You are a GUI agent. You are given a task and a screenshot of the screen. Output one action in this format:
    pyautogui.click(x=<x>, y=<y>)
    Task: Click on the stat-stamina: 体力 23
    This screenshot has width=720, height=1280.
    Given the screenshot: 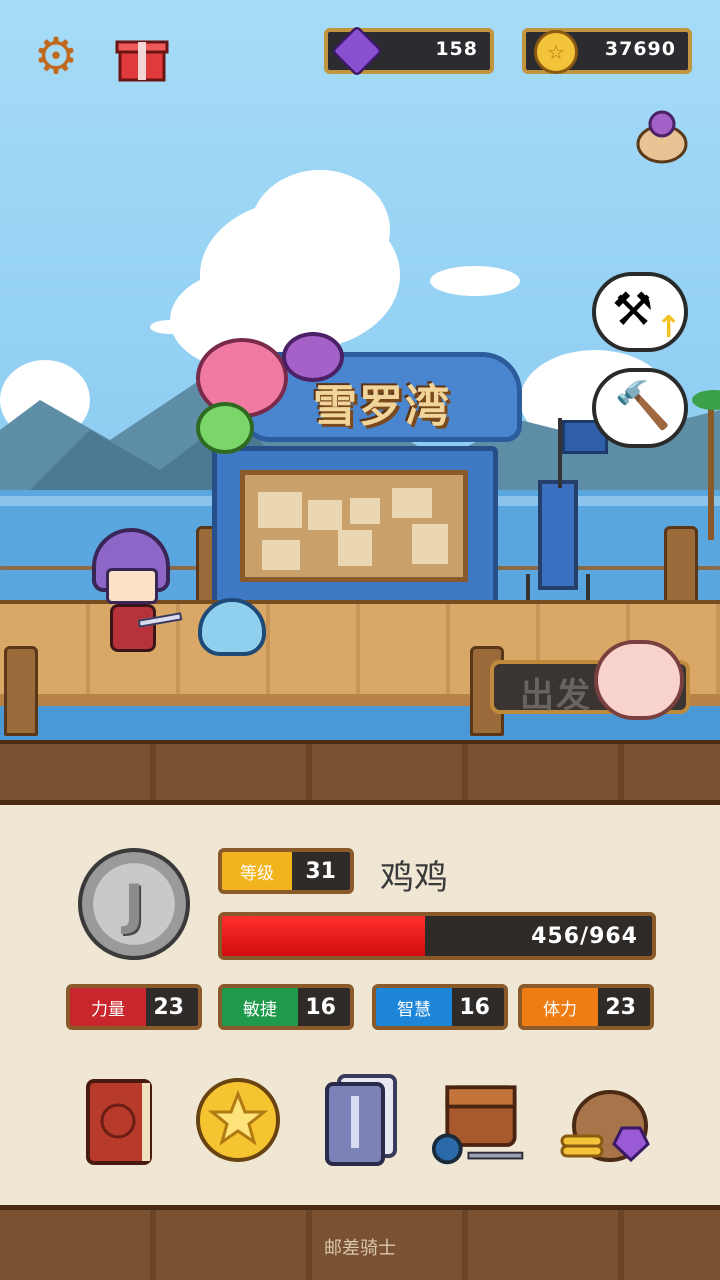 What is the action you would take?
    pyautogui.click(x=586, y=1007)
    